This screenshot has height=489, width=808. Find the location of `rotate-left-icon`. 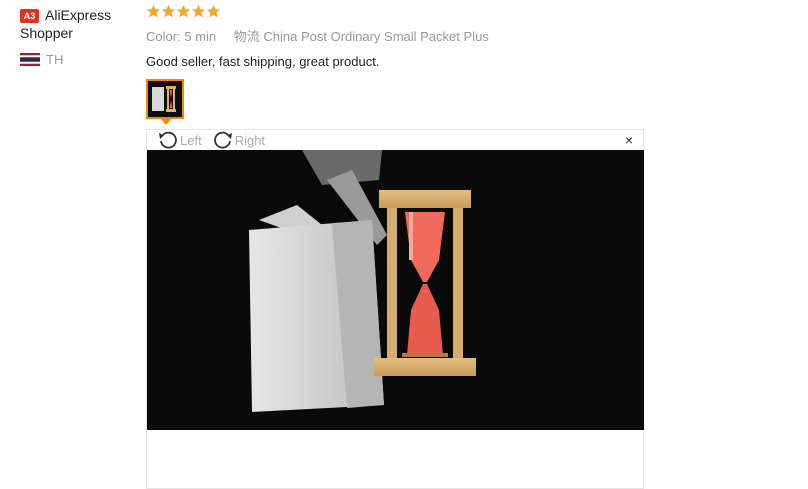

rotate-left-icon is located at coordinates (168, 140).